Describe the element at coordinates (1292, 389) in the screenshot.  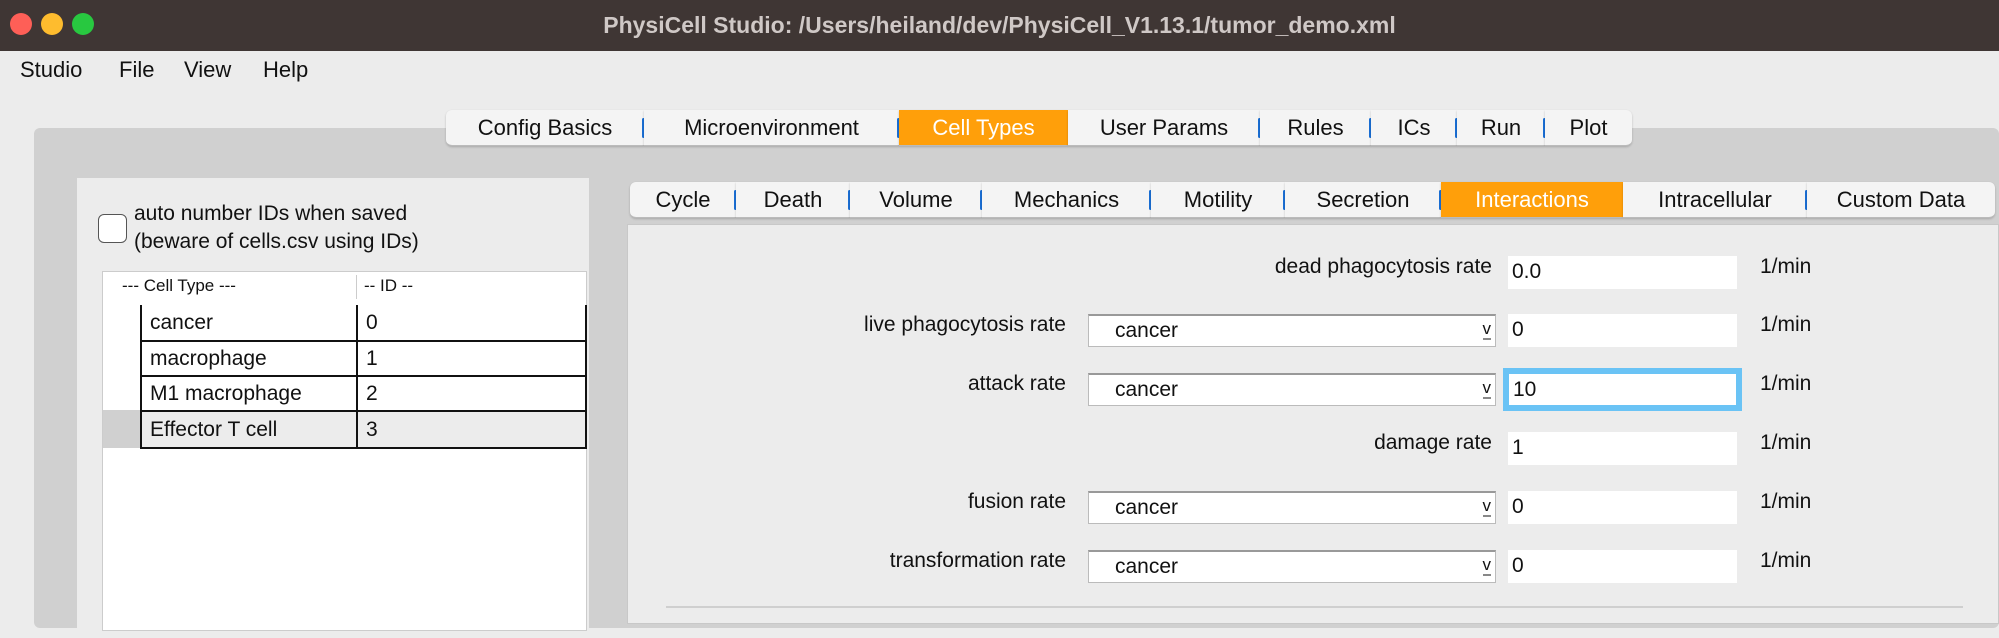
I see `attack-celltype-dropdown: cancer v` at that location.